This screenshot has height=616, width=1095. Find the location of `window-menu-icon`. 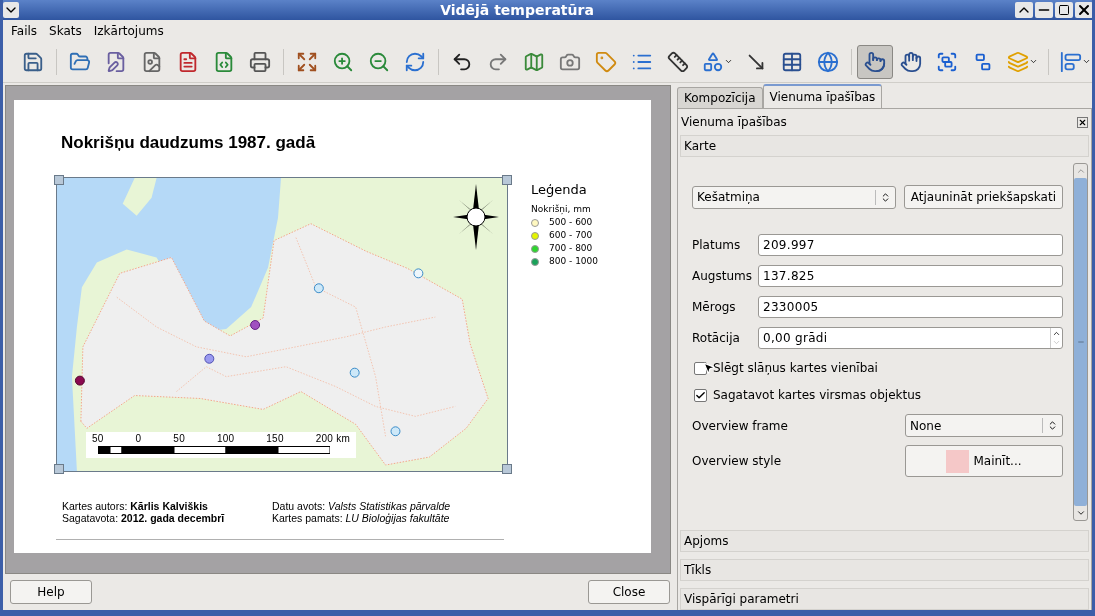

window-menu-icon is located at coordinates (11, 10).